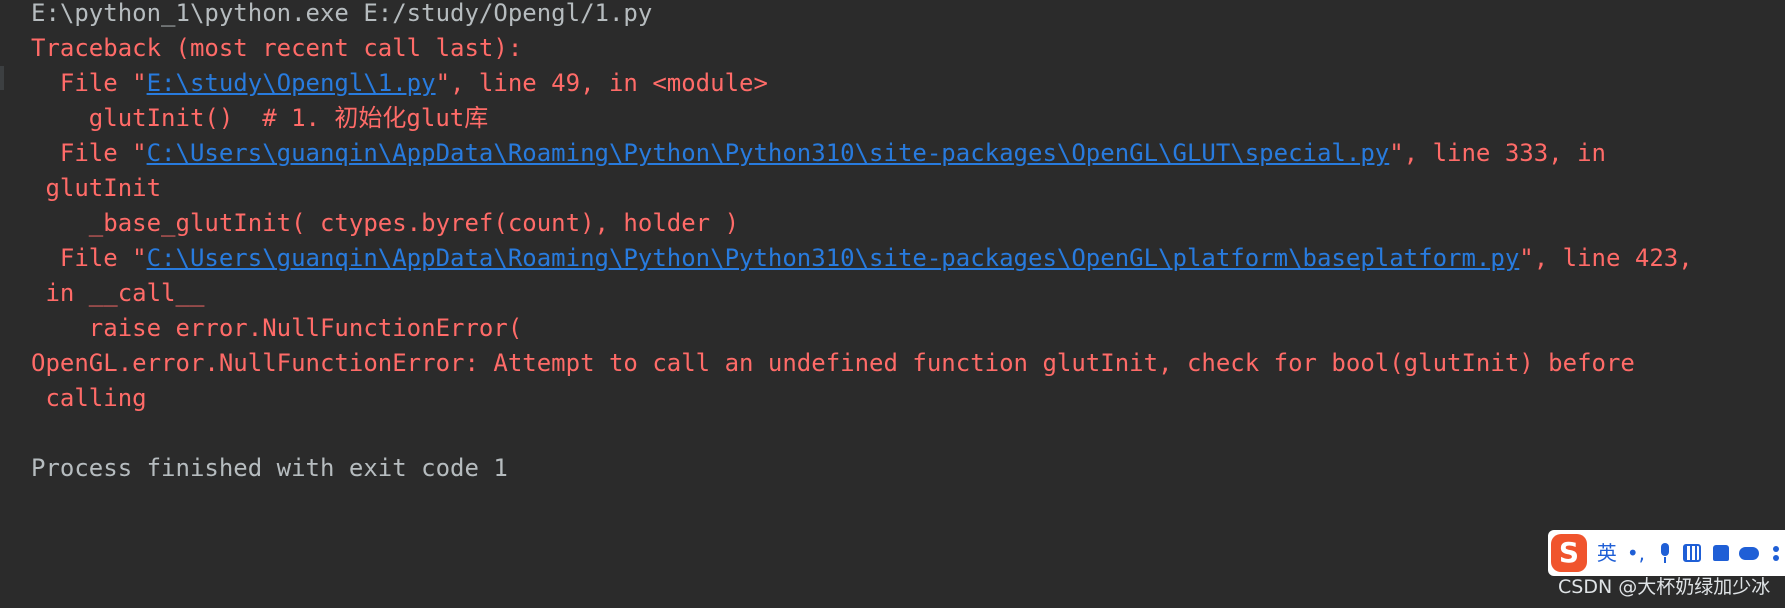 The height and width of the screenshot is (608, 1785). Describe the element at coordinates (1569, 553) in the screenshot. I see `sogou-logo-icon: S` at that location.